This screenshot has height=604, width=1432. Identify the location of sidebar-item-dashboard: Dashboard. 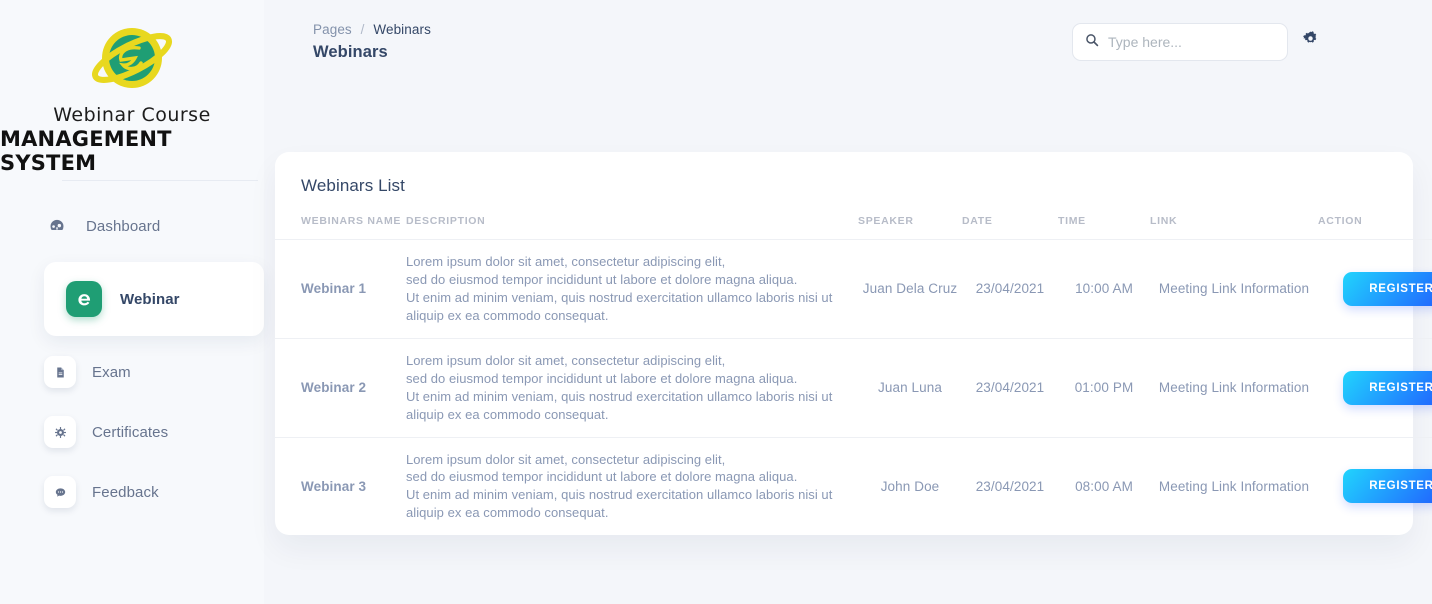
(132, 226).